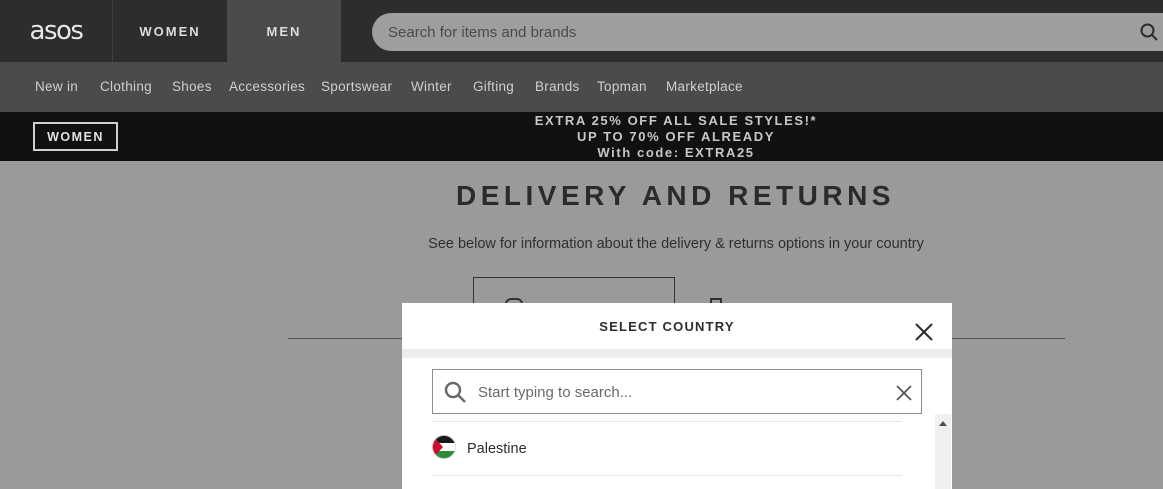 This screenshot has height=489, width=1163. I want to click on search-icon, so click(1149, 32).